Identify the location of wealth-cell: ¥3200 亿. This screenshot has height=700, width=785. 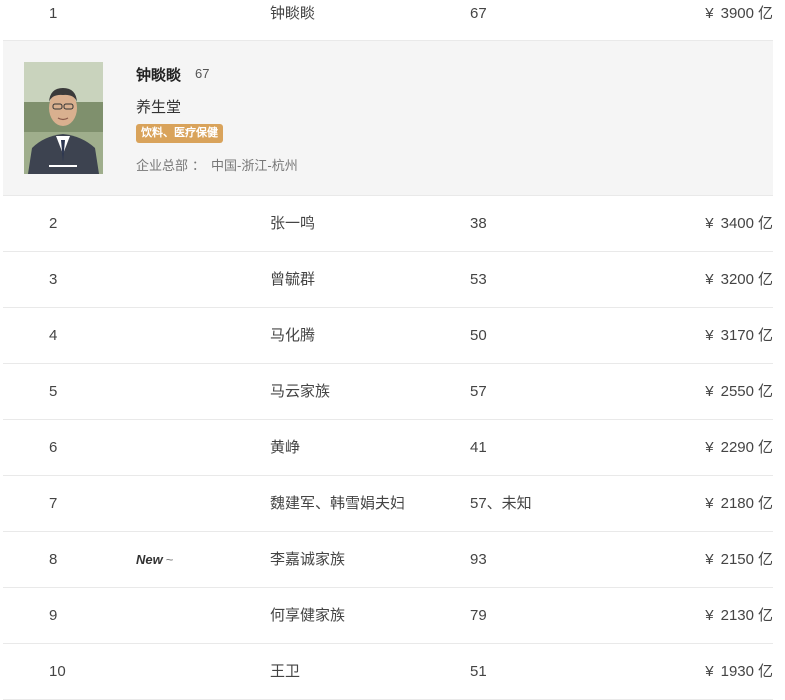
(739, 279).